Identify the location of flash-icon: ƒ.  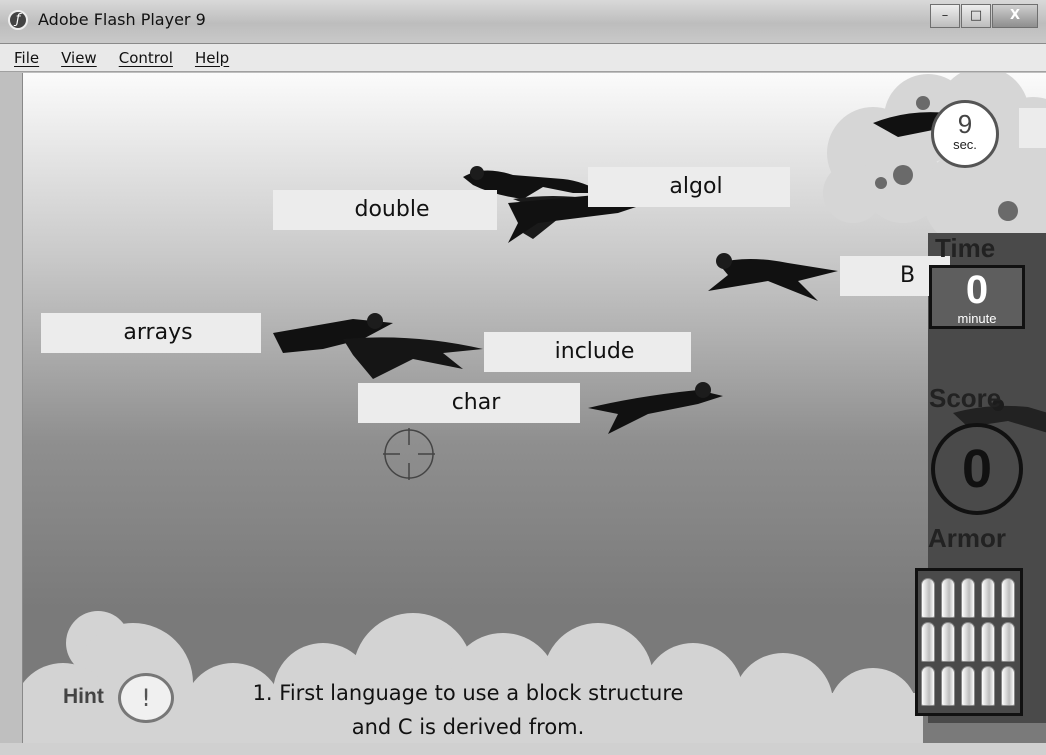
(18, 20).